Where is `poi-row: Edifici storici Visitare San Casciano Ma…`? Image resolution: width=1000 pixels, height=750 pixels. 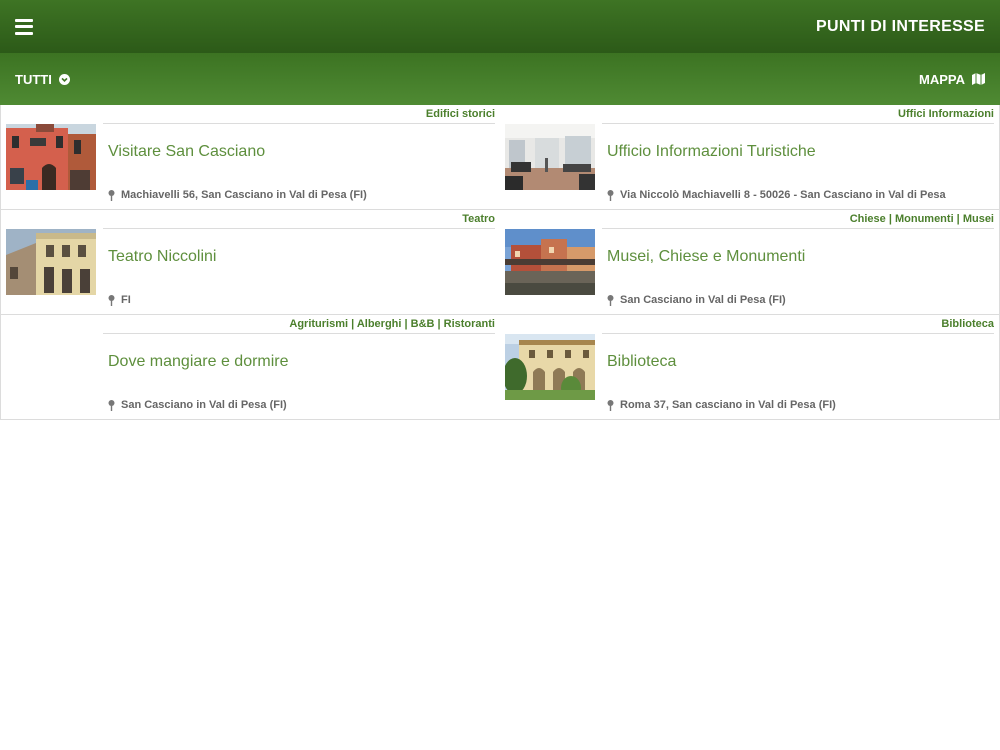 poi-row: Edifici storici Visitare San Casciano Ma… is located at coordinates (500, 157).